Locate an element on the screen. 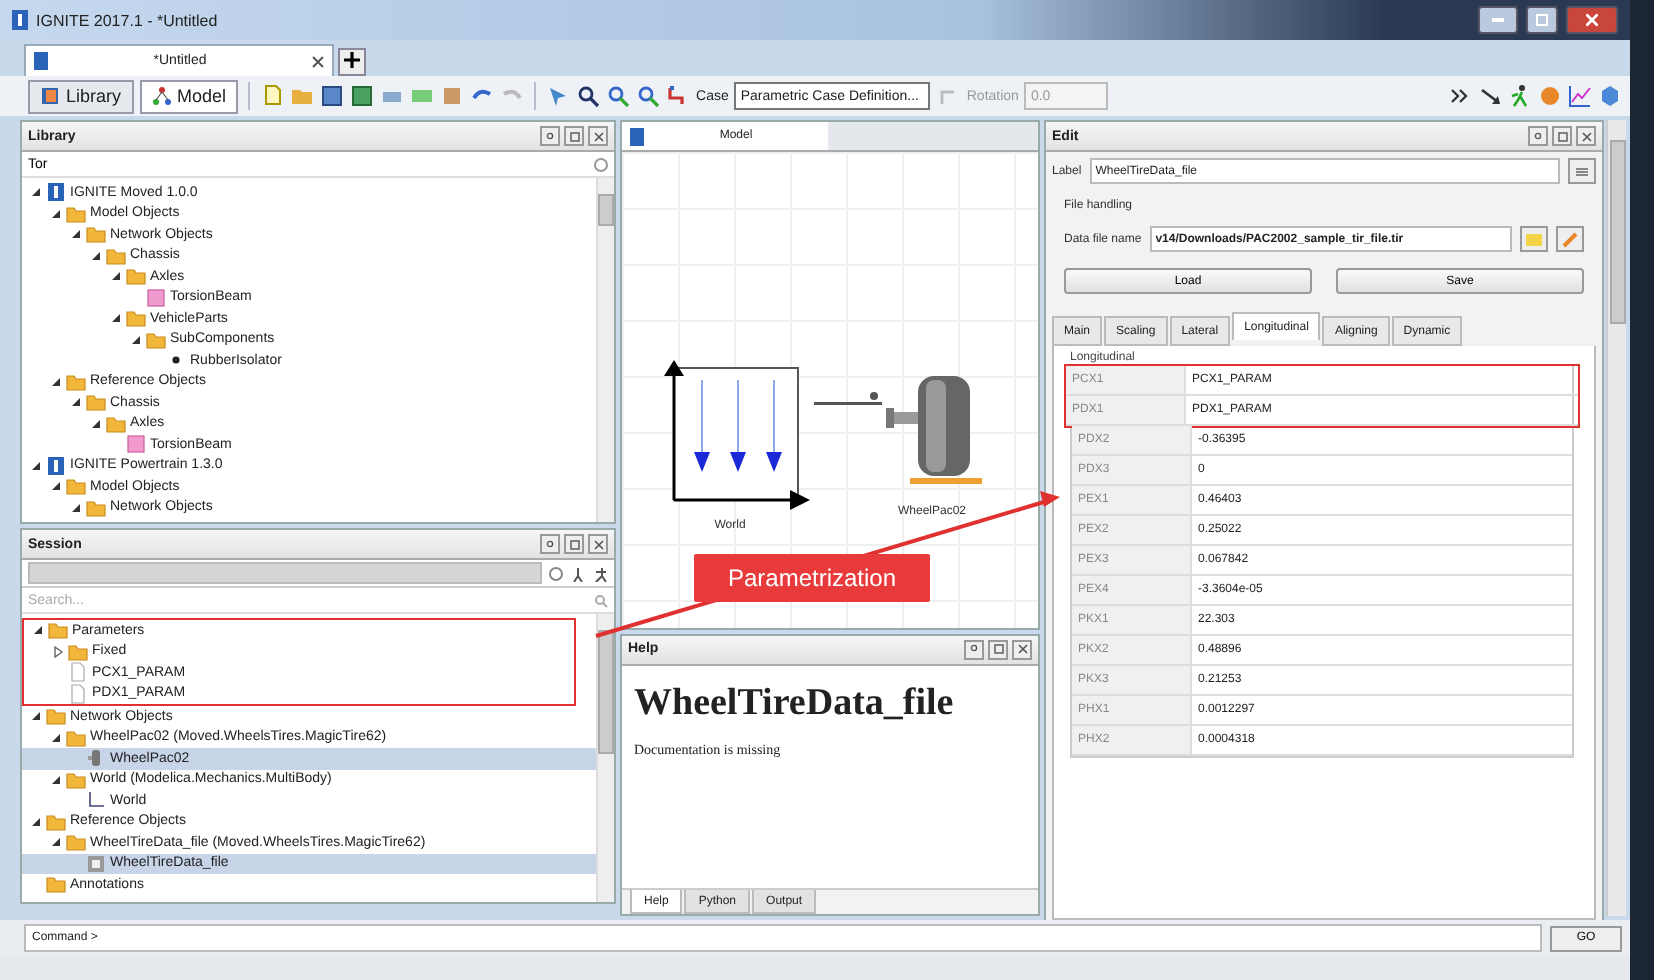 The height and width of the screenshot is (980, 1654). maximize-button is located at coordinates (1542, 20).